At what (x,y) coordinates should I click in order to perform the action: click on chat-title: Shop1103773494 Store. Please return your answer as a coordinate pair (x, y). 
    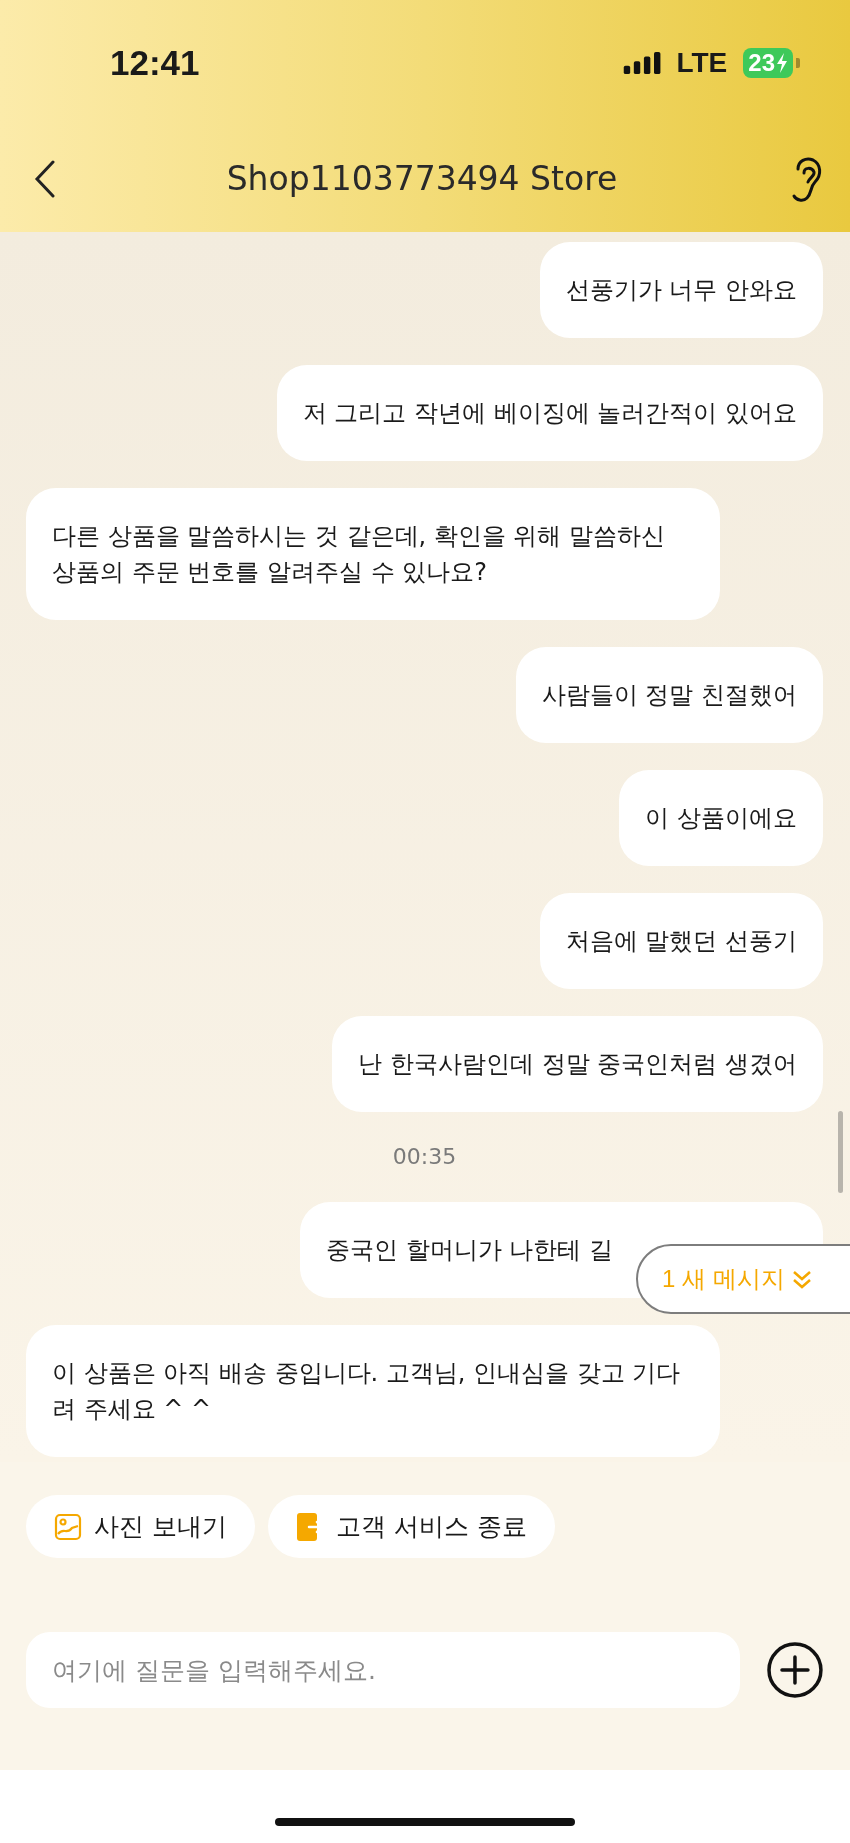
    Looking at the image, I should click on (422, 178).